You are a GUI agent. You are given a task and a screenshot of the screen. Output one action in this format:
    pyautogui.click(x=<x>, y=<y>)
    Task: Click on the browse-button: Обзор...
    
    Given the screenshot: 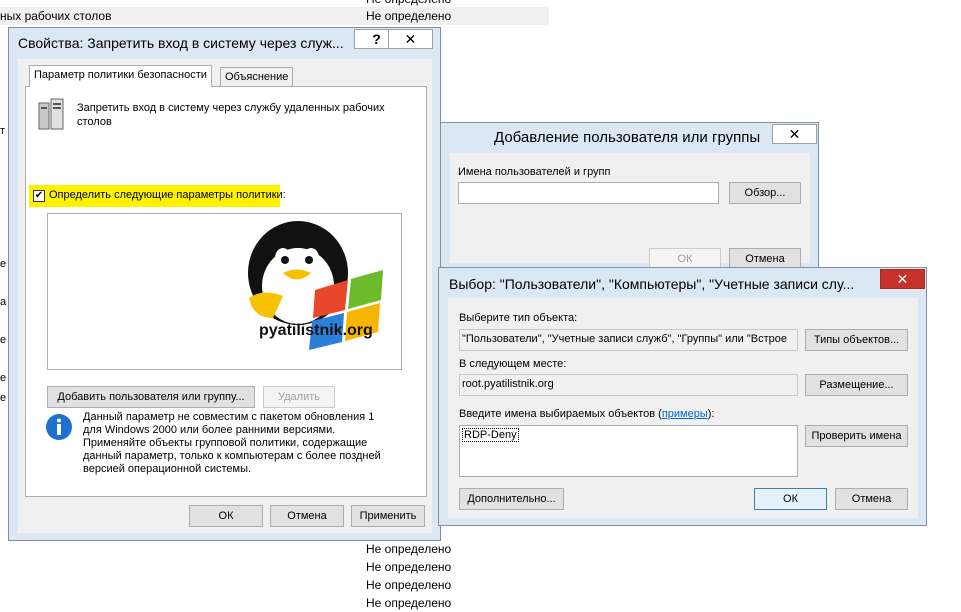 What is the action you would take?
    pyautogui.click(x=765, y=193)
    